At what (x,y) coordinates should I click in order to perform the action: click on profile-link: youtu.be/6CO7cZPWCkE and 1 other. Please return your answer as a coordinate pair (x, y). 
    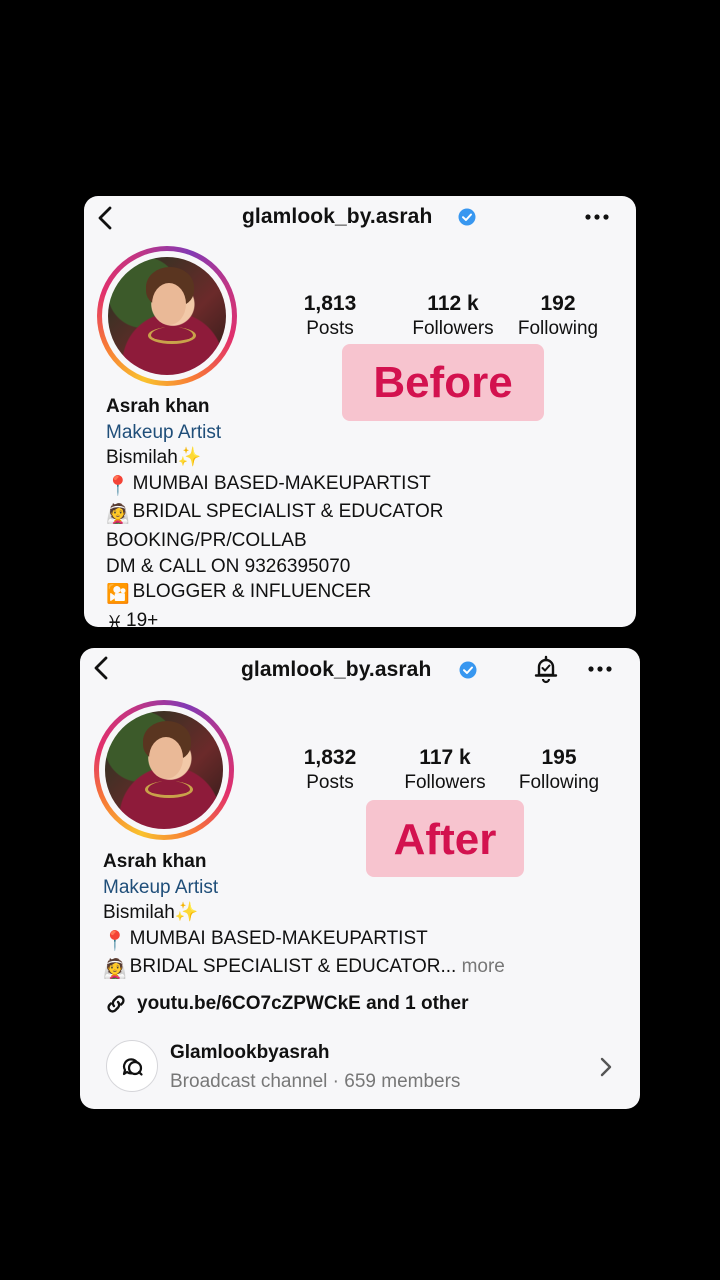
    Looking at the image, I should click on (303, 1004).